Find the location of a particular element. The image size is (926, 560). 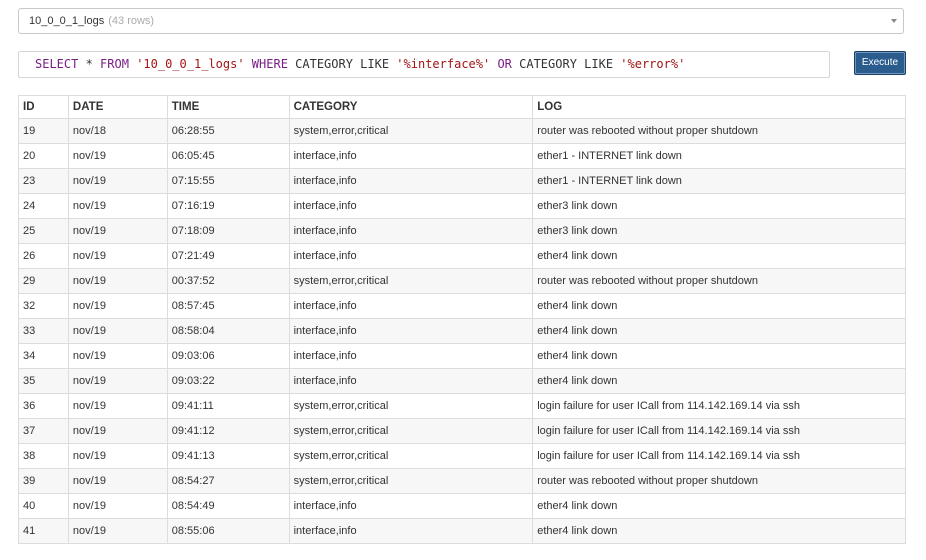

cell-id: 23 is located at coordinates (43, 181).